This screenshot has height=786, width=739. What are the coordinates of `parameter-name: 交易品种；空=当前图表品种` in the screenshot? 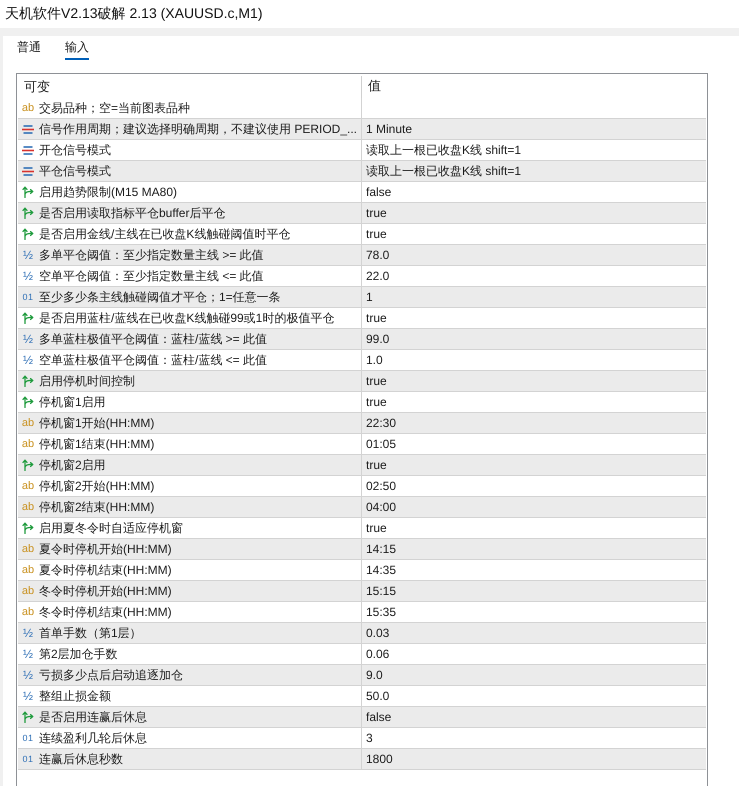 It's located at (114, 108).